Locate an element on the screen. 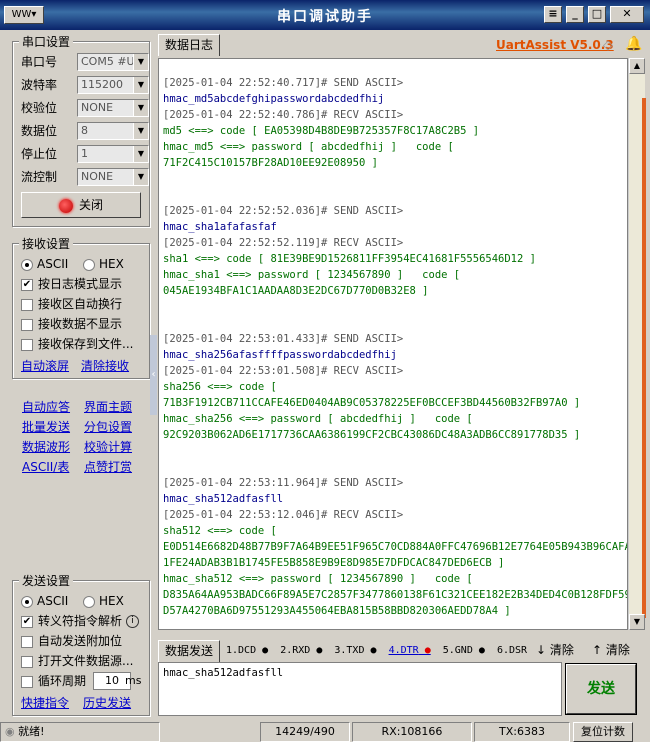 This screenshot has width=650, height=742. theme-link: 界面主题 is located at coordinates (108, 406).